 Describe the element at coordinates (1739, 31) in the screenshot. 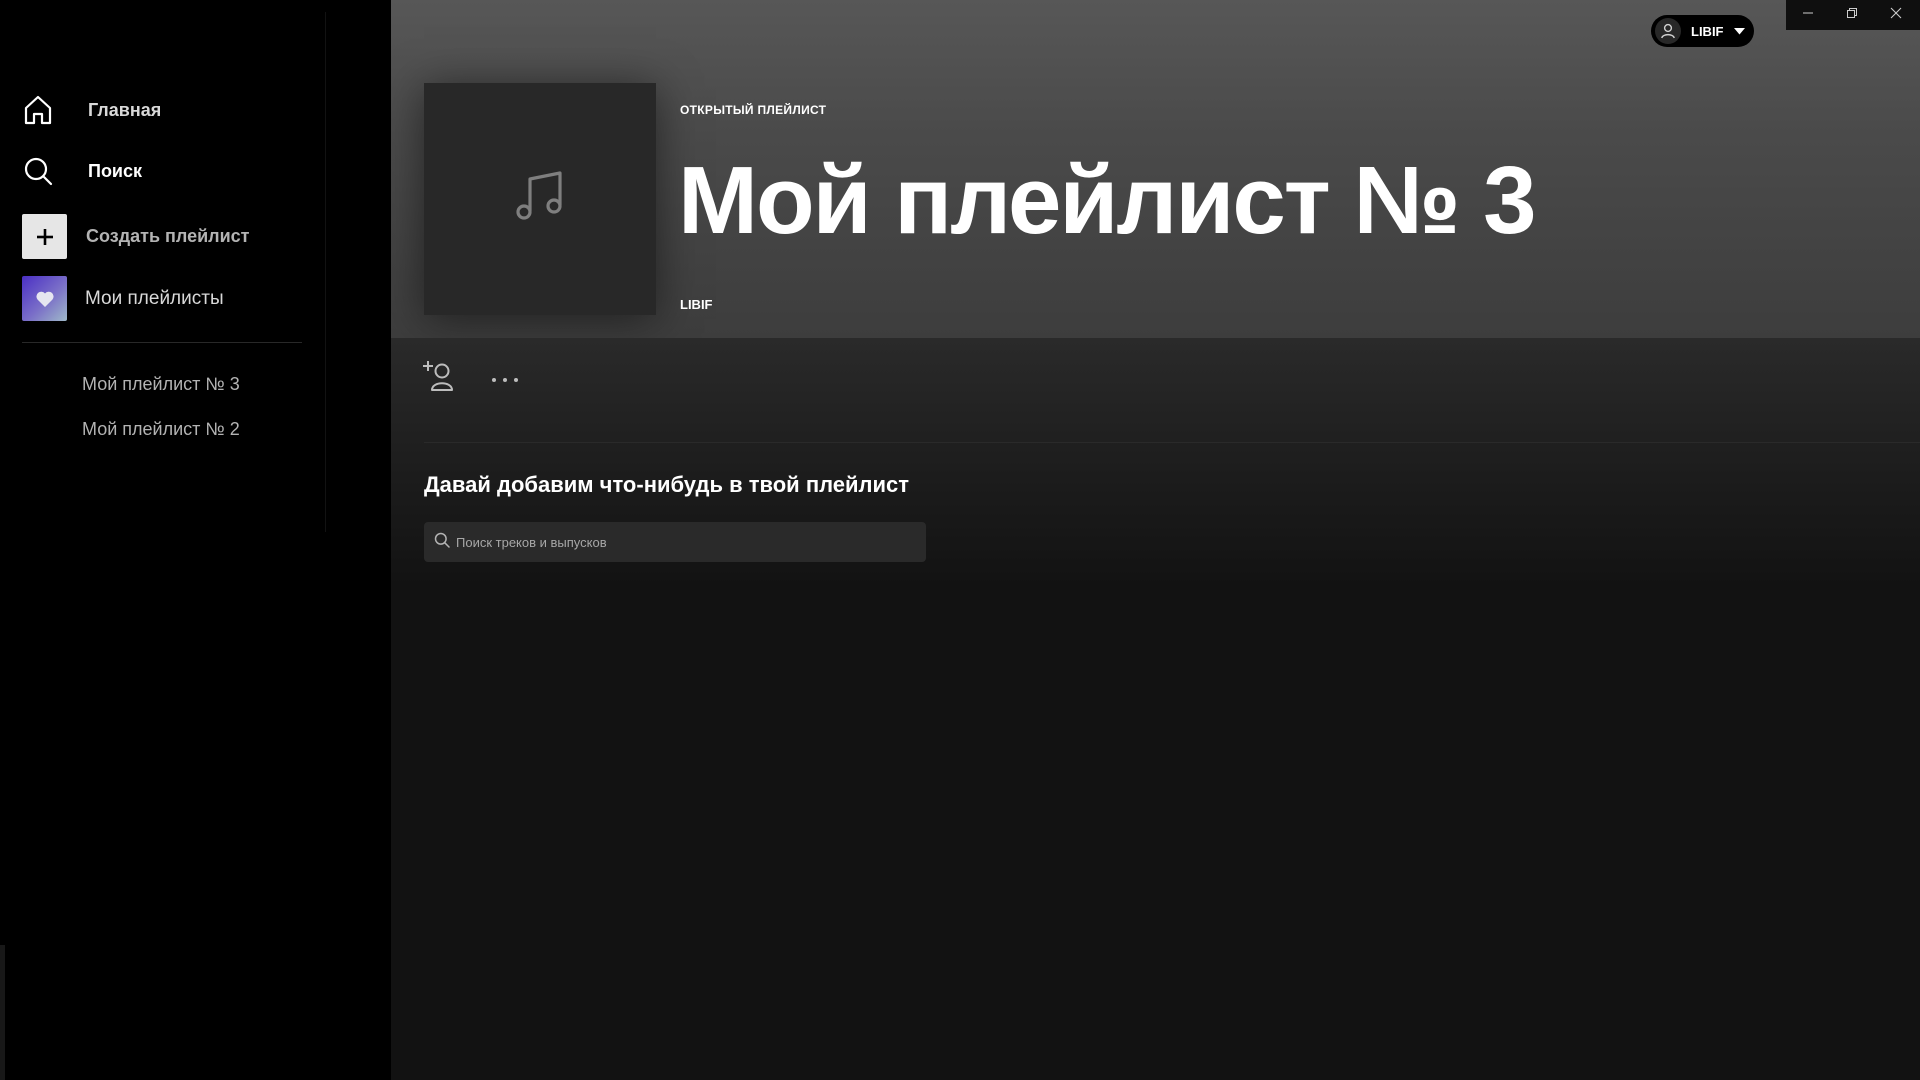

I see `caret-down-icon` at that location.